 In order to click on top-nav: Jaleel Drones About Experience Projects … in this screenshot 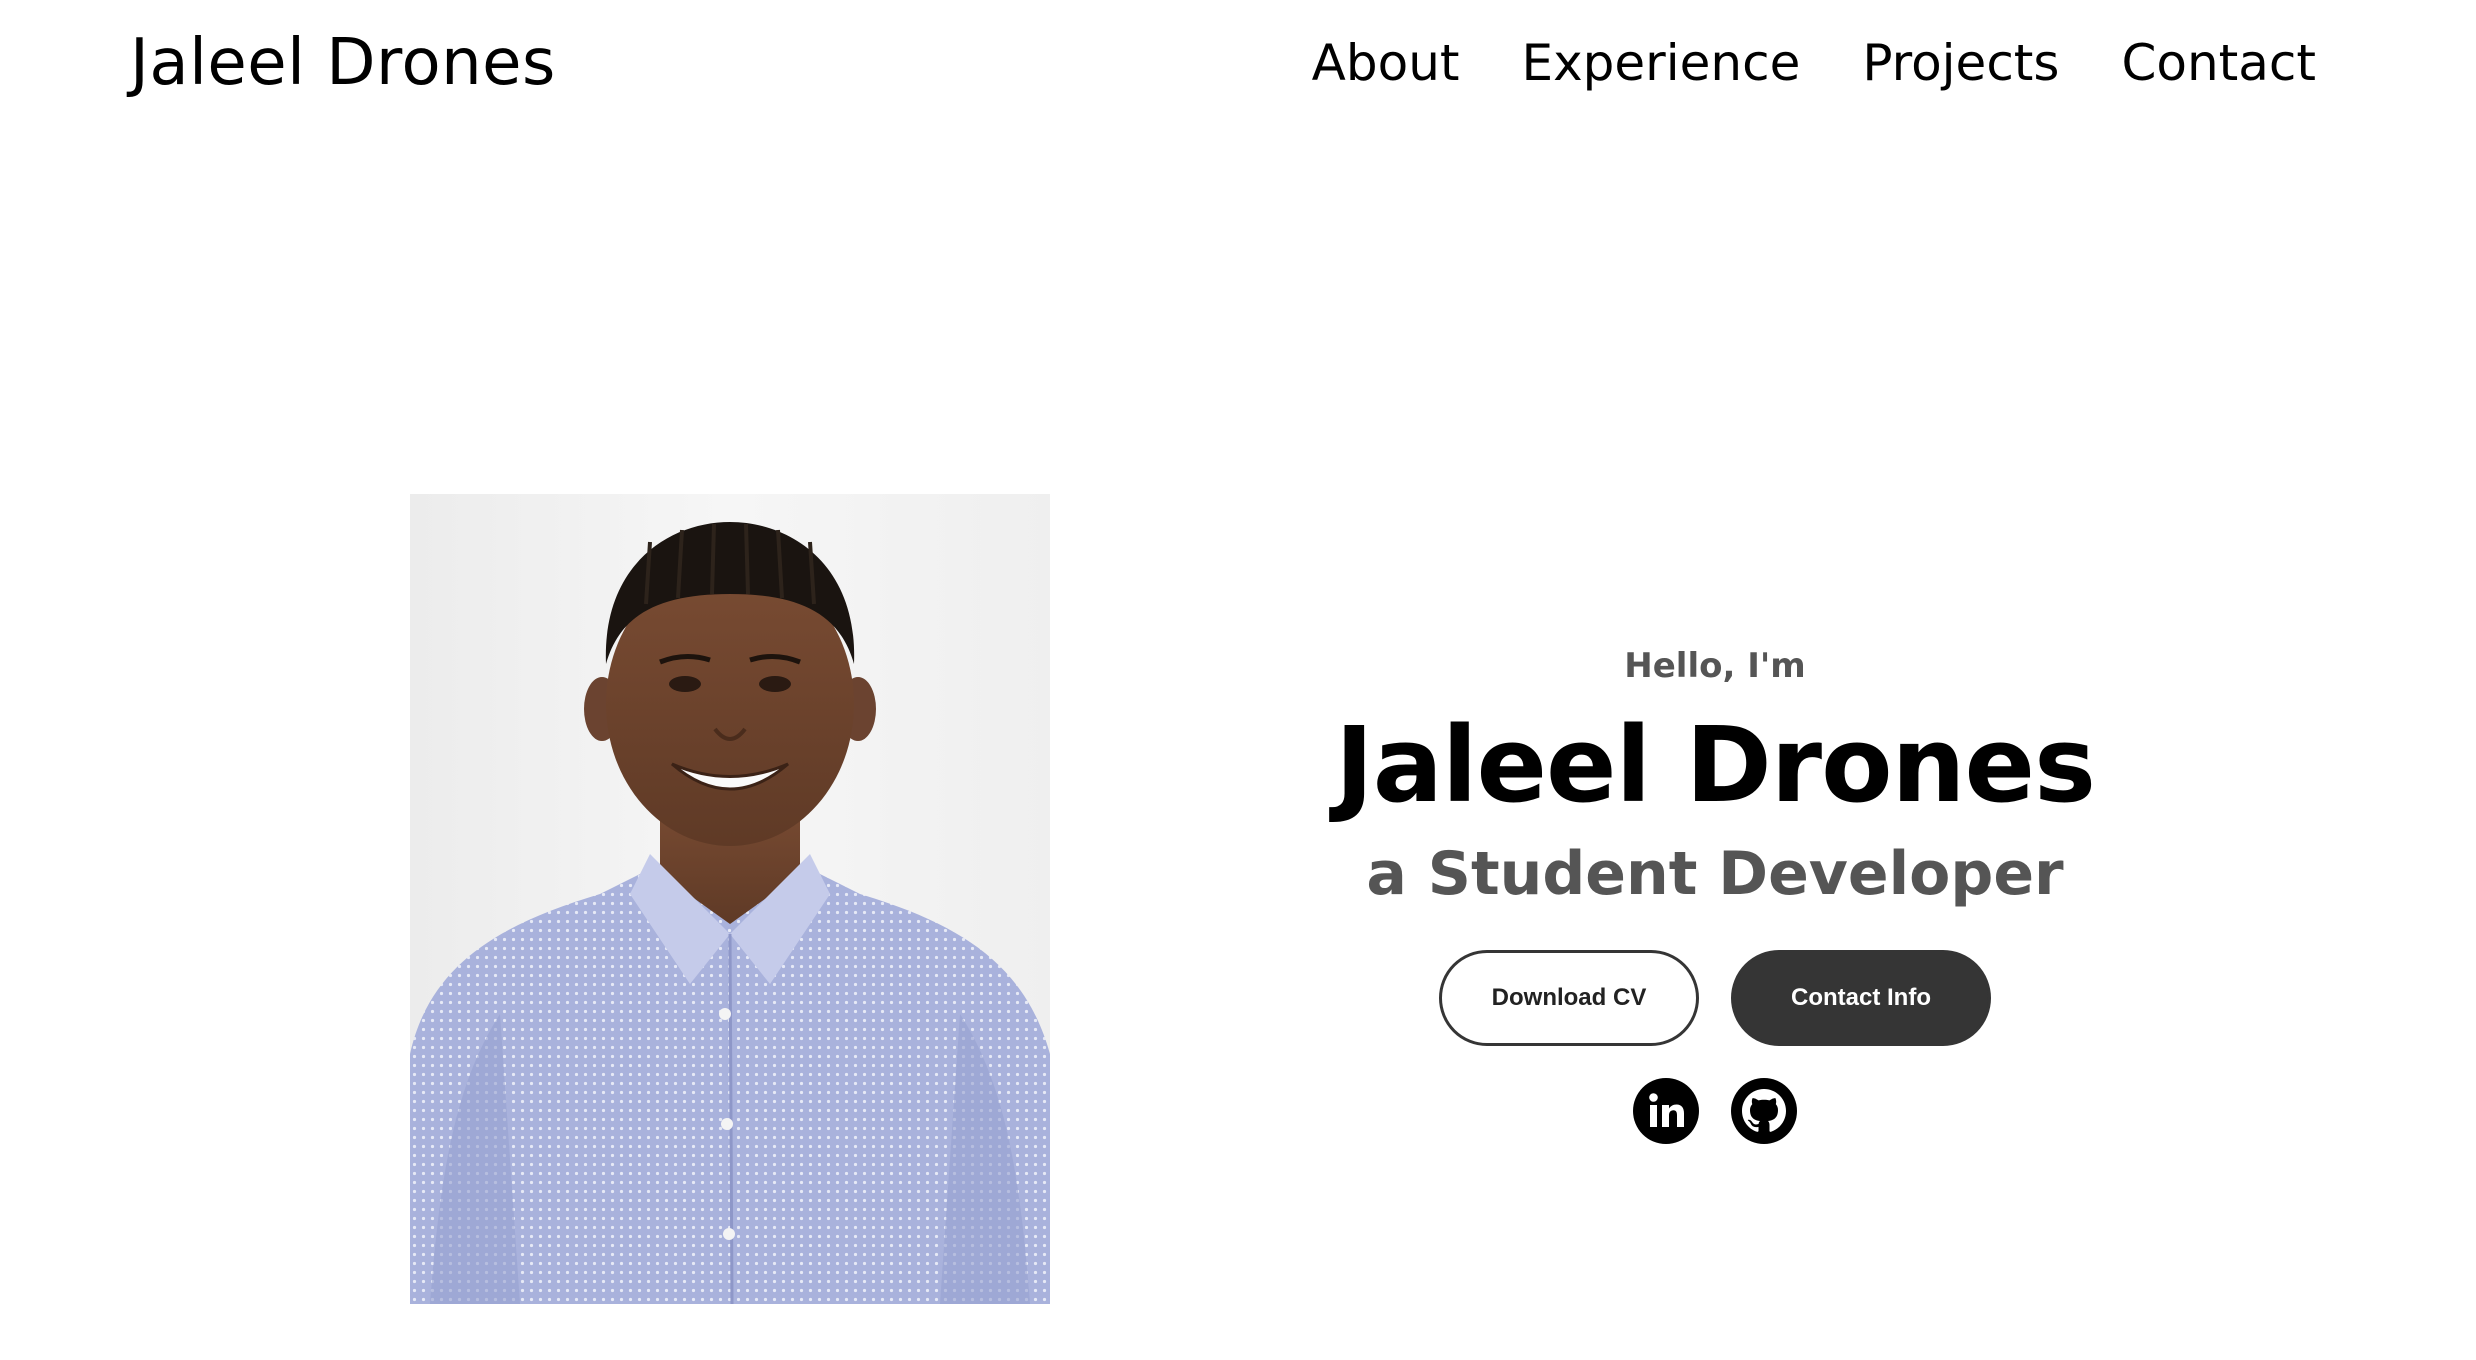, I will do `click(1238, 70)`.